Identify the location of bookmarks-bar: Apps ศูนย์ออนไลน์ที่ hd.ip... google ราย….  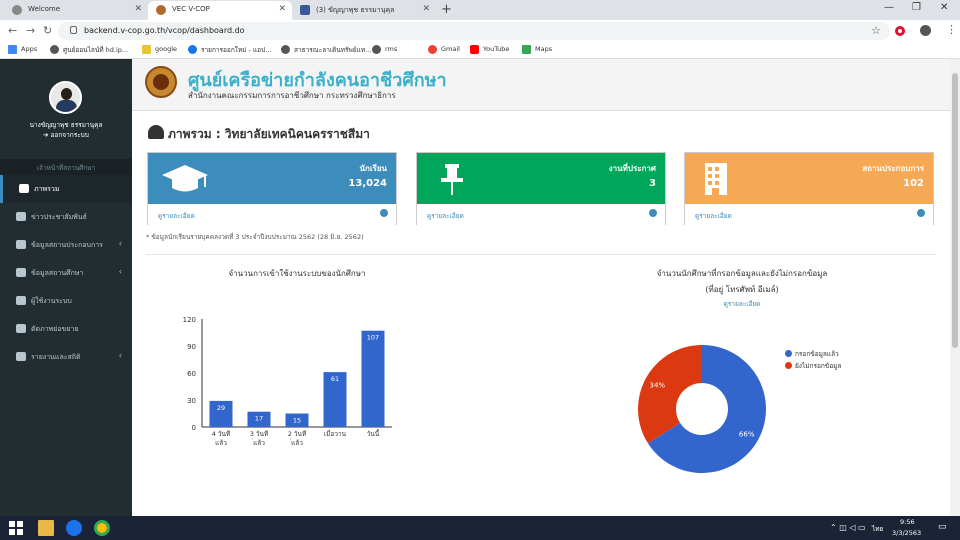
(480, 50).